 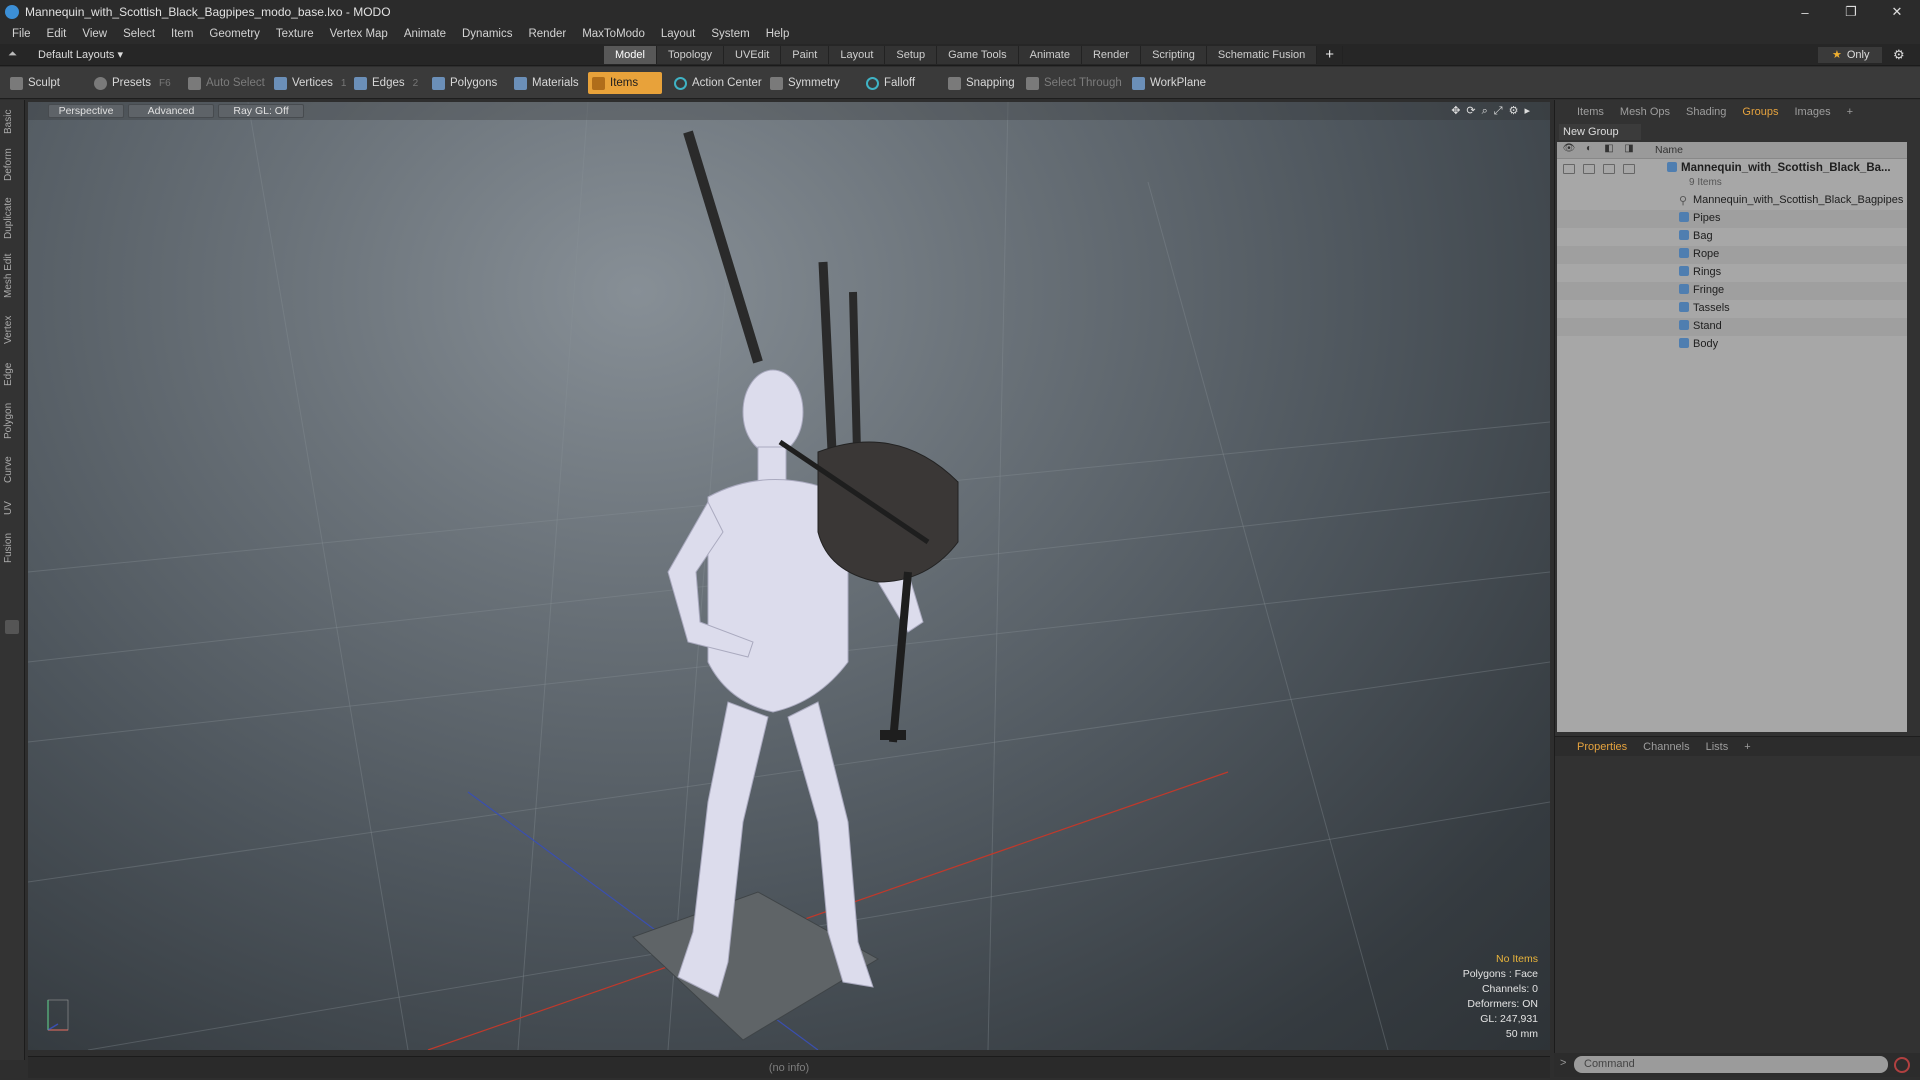 I want to click on materials-button: Materials, so click(x=546, y=83).